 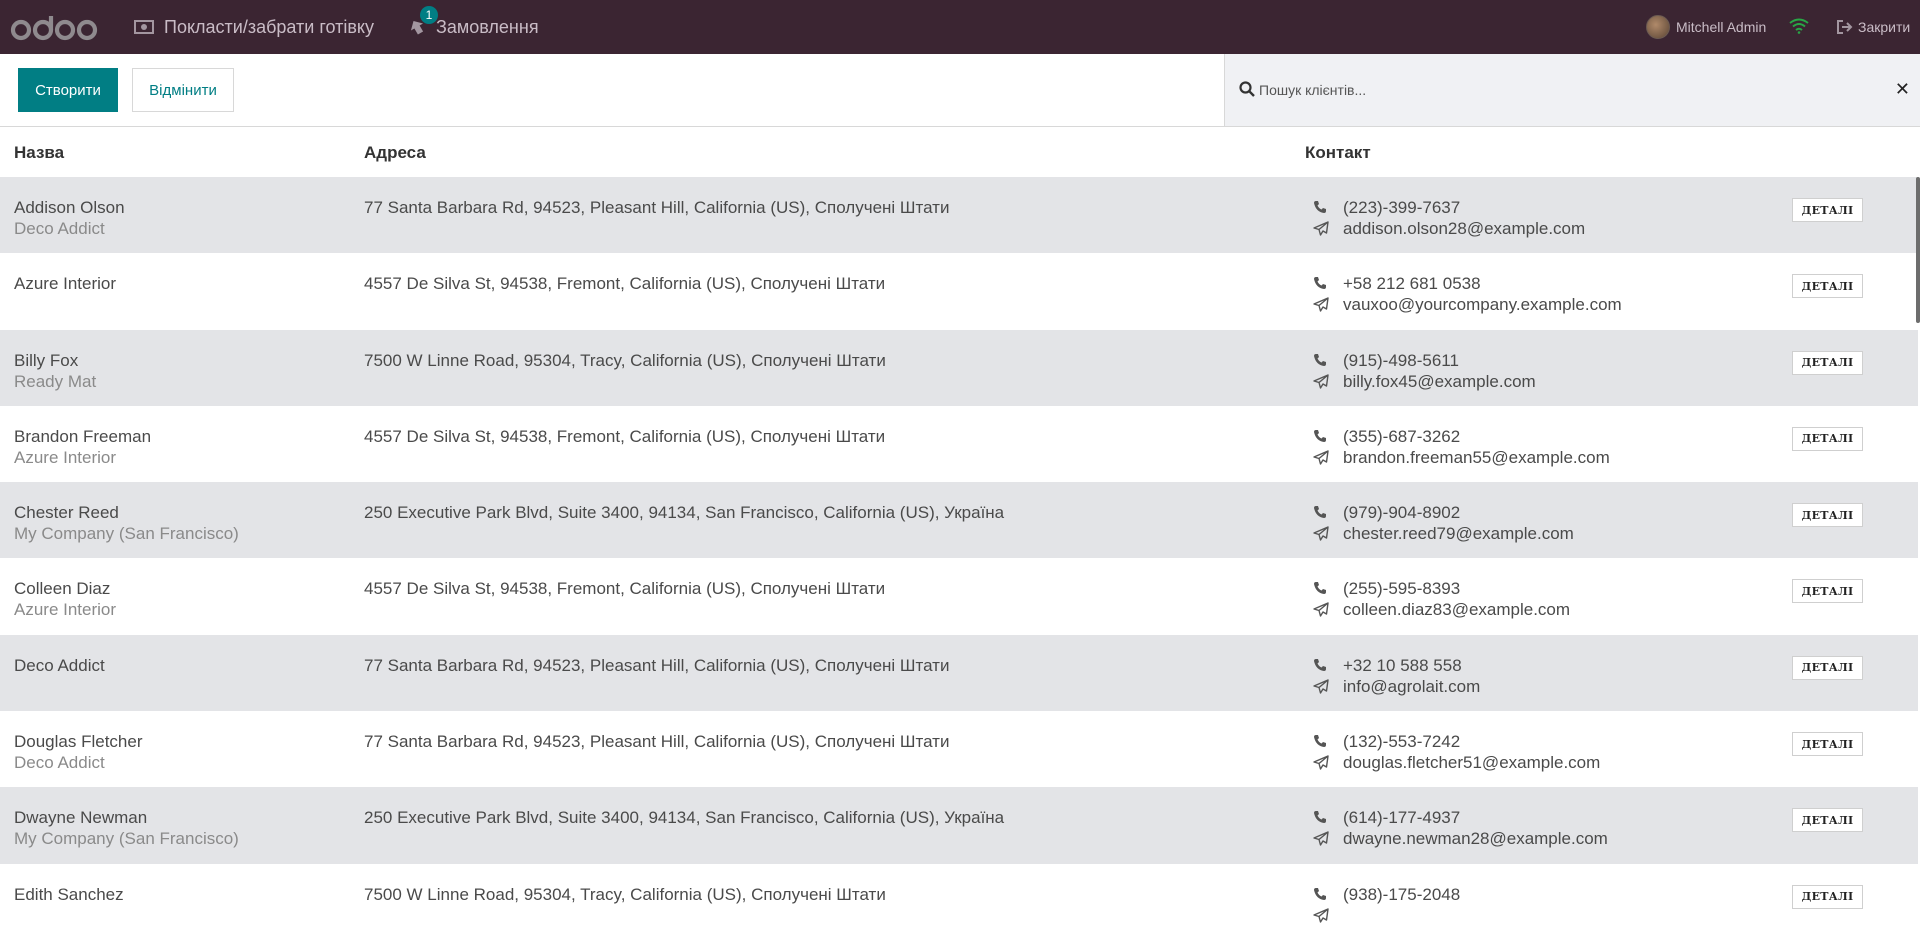 What do you see at coordinates (39, 152) in the screenshot?
I see `column-header-name: Назва` at bounding box center [39, 152].